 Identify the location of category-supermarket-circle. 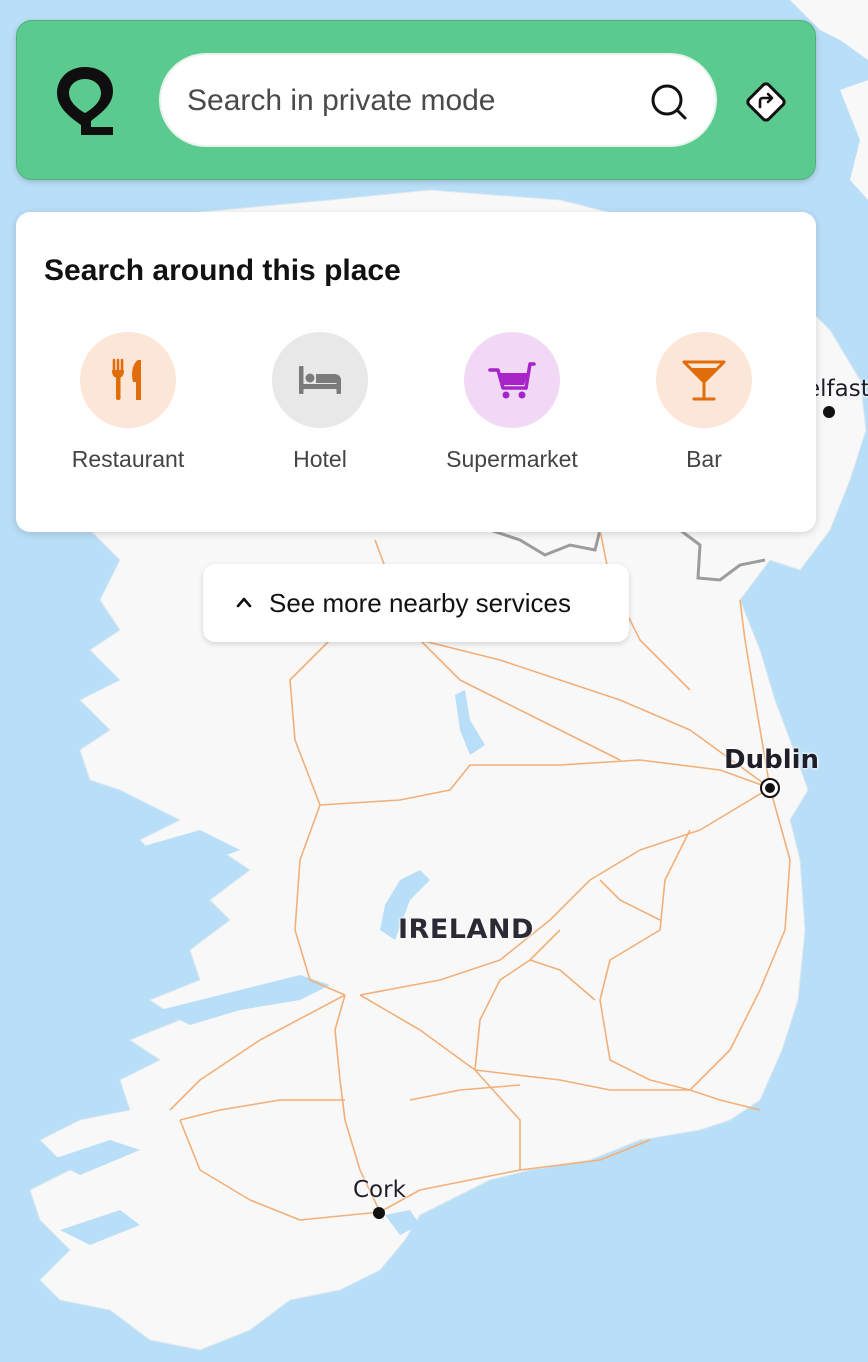
(512, 380).